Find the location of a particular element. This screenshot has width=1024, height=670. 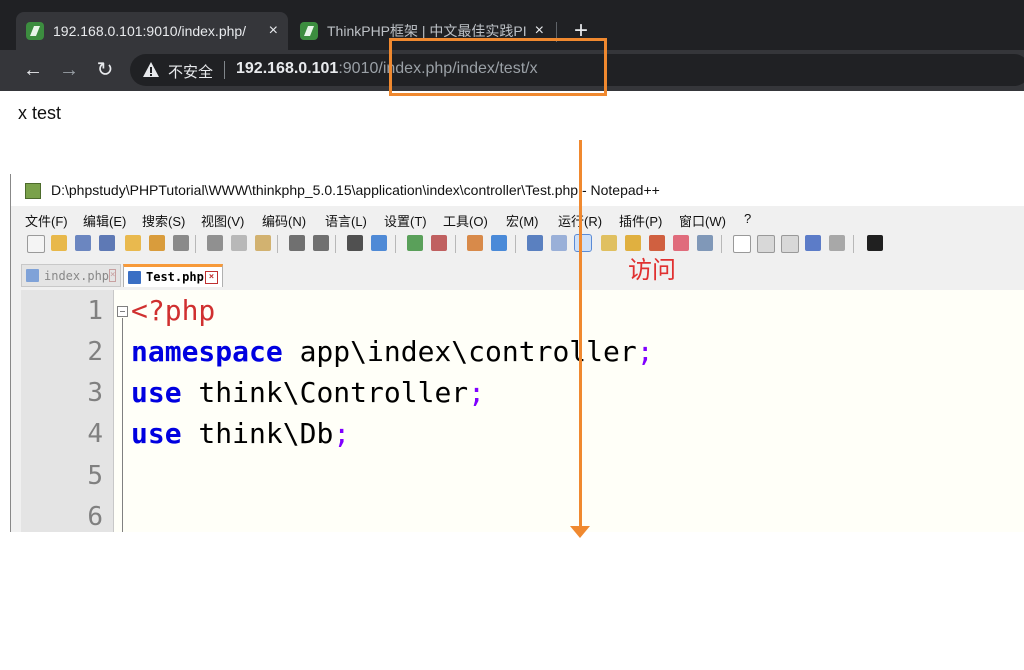

zoom-in-icon is located at coordinates (415, 243).